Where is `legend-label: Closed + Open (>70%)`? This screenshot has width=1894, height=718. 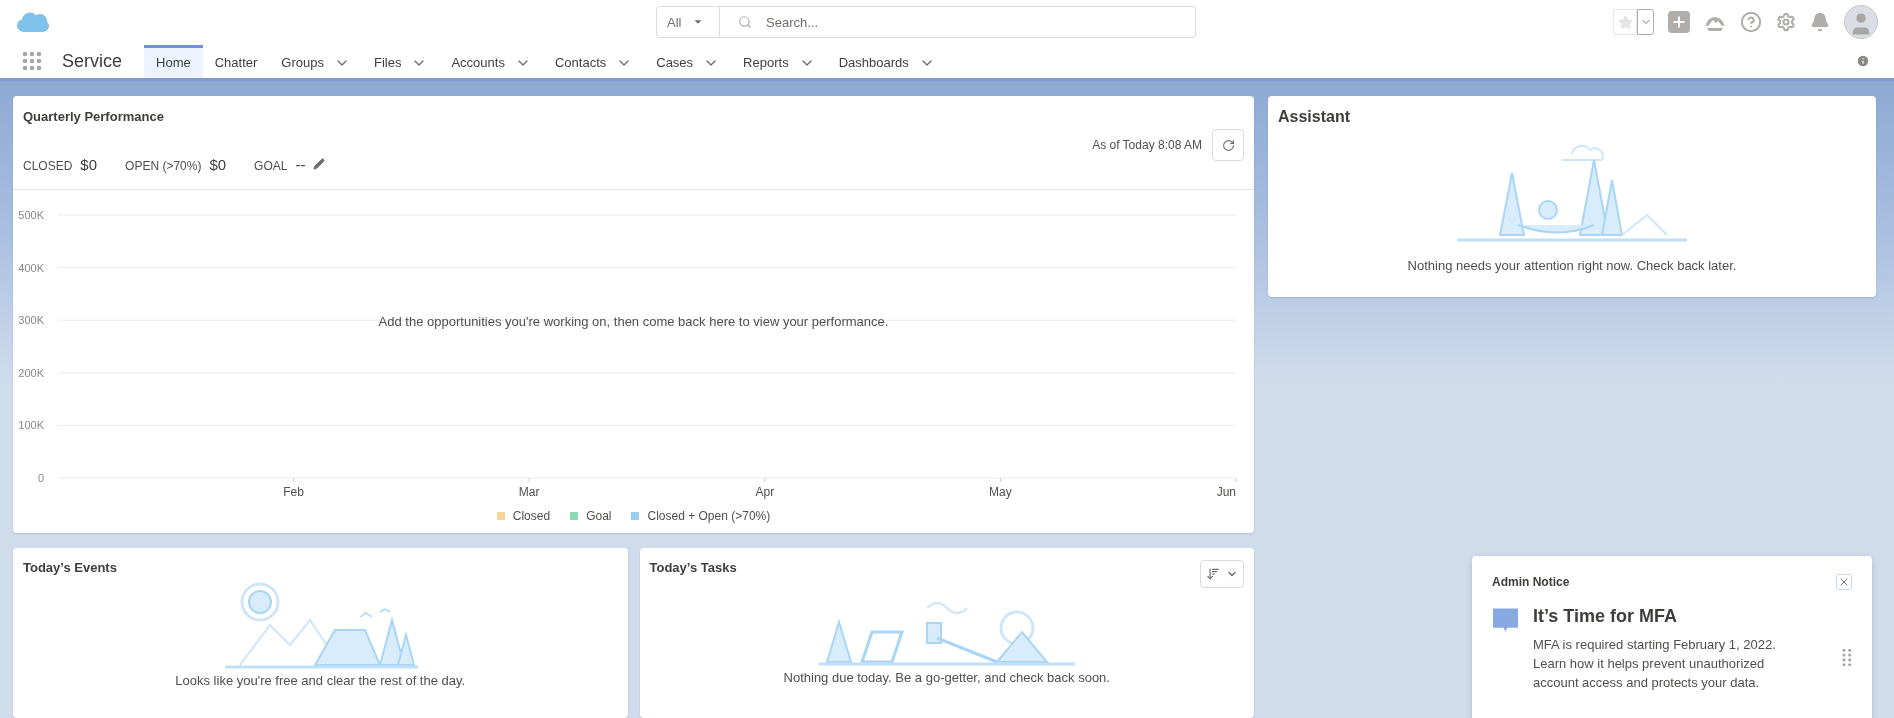
legend-label: Closed + Open (>70%) is located at coordinates (709, 516).